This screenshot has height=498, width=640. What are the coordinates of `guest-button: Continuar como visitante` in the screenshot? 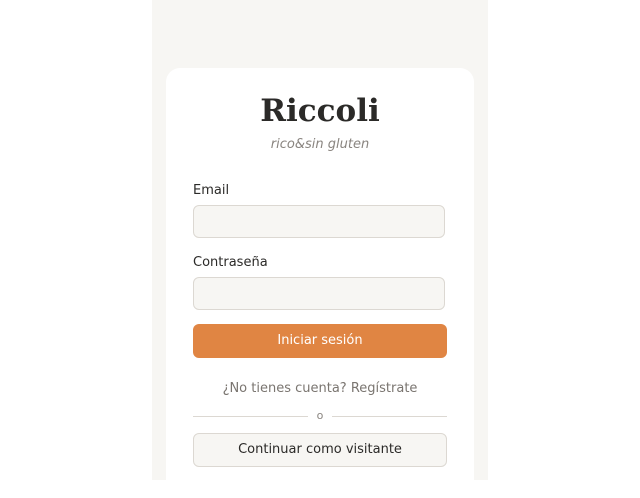 It's located at (320, 450).